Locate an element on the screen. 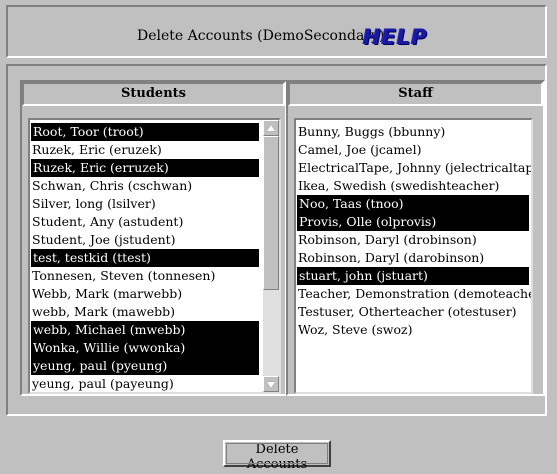 Image resolution: width=557 pixels, height=474 pixels. students-list-item: Ruzek, Eric (eruzek) is located at coordinates (144, 150).